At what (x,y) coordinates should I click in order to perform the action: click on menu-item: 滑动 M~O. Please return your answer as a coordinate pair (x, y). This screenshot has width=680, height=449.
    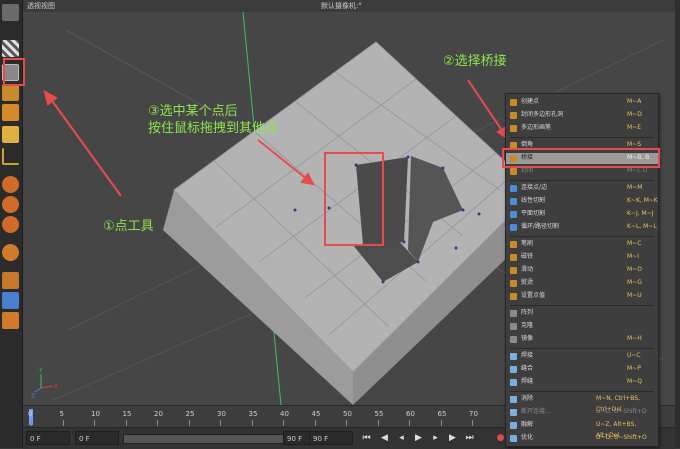
    Looking at the image, I should click on (582, 270).